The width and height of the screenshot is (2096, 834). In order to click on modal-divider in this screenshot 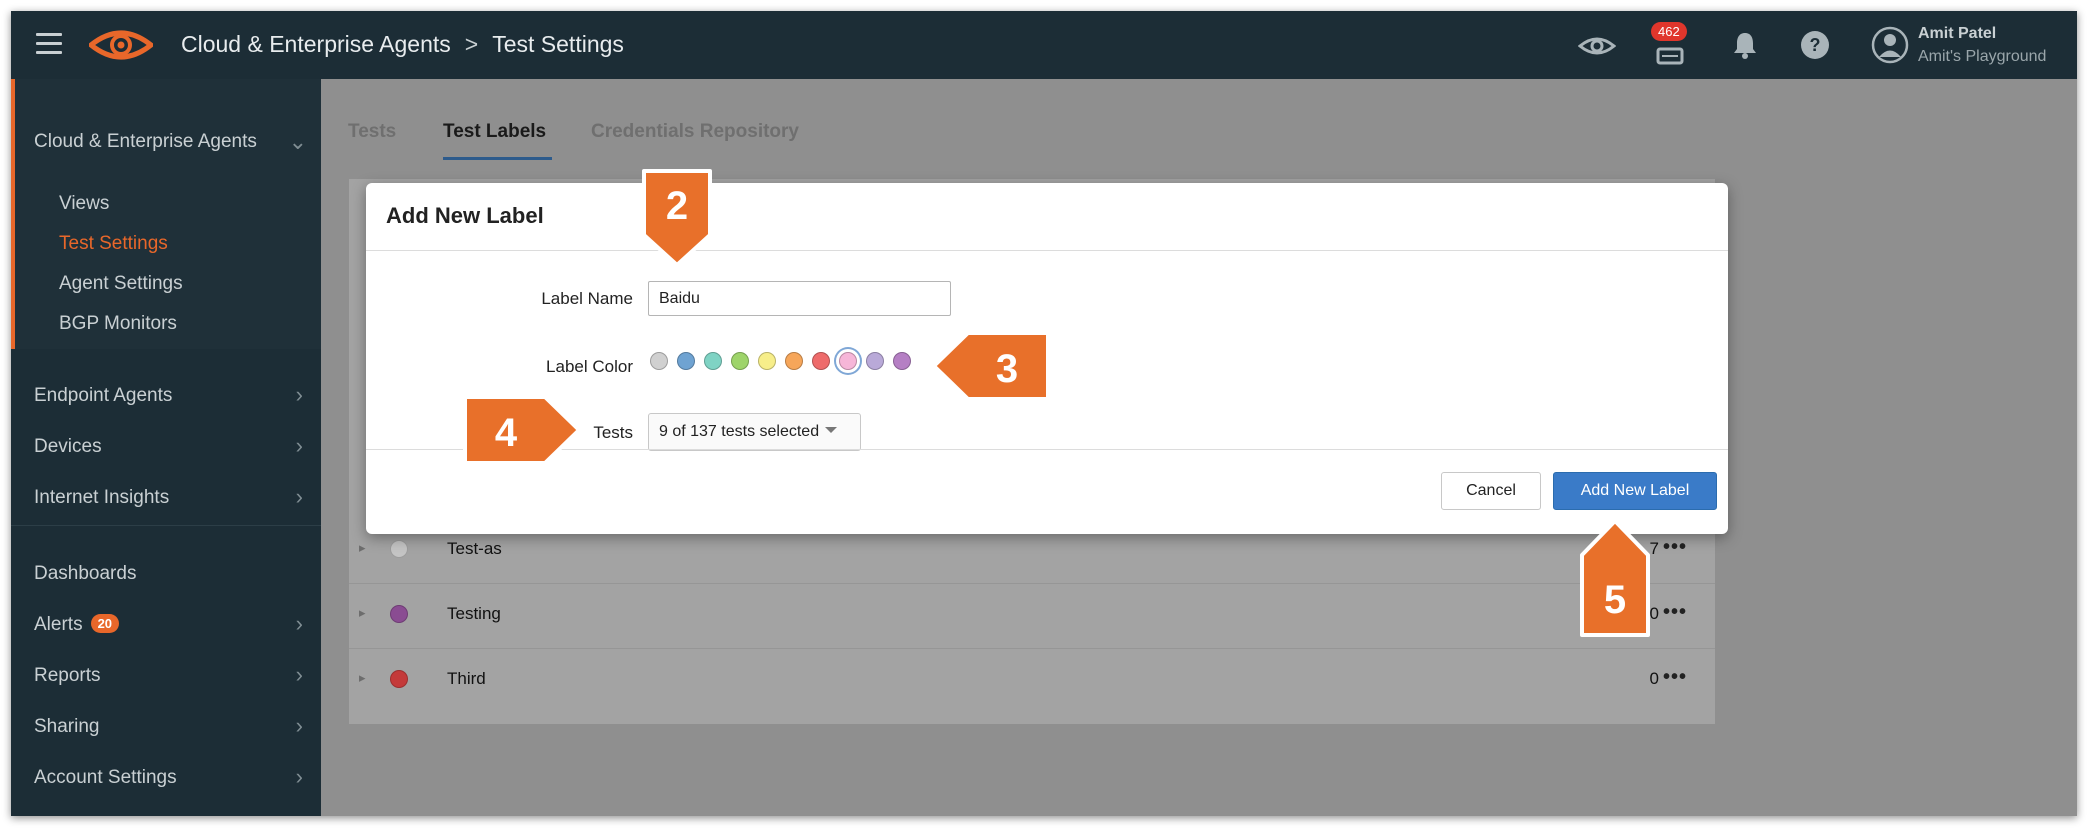, I will do `click(1047, 250)`.